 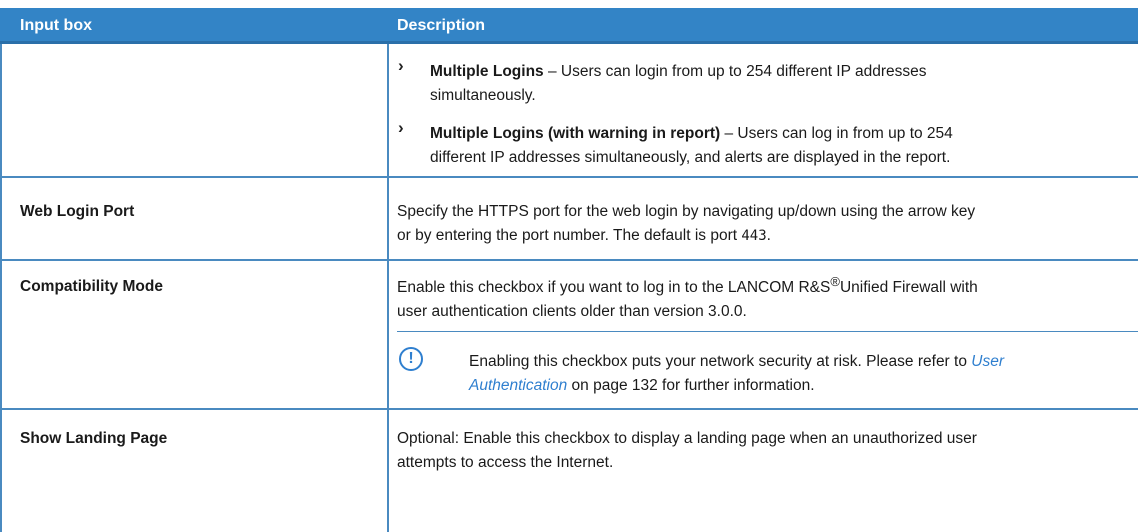 I want to click on column-divider, so click(x=388, y=288).